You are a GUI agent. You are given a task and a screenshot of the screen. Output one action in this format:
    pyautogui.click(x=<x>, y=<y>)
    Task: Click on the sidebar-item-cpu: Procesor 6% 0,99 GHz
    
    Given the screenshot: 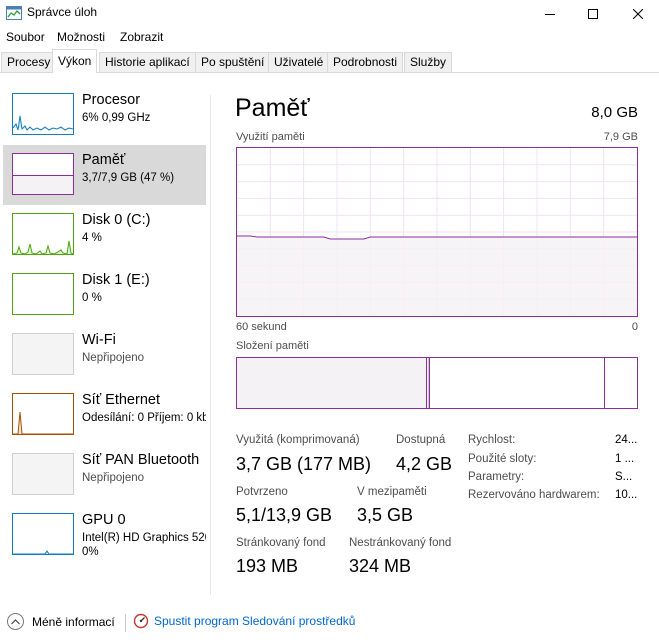 What is the action you would take?
    pyautogui.click(x=104, y=115)
    